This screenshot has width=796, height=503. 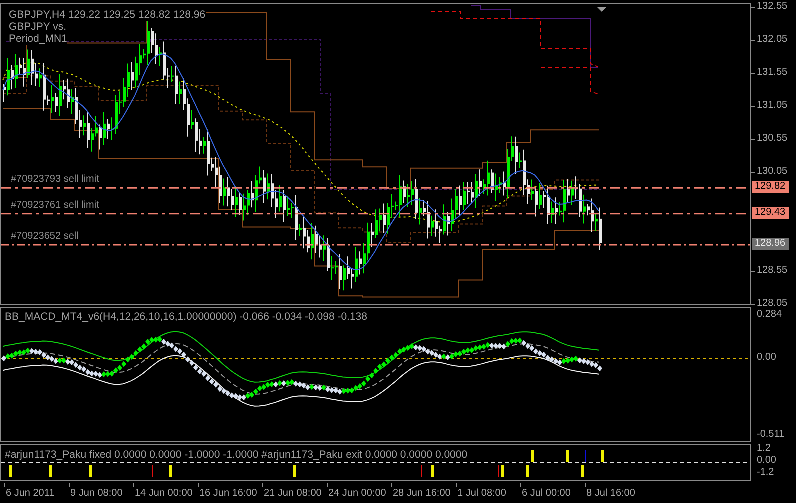 What do you see at coordinates (38, 39) in the screenshot?
I see `overlay-label: Period_MN1` at bounding box center [38, 39].